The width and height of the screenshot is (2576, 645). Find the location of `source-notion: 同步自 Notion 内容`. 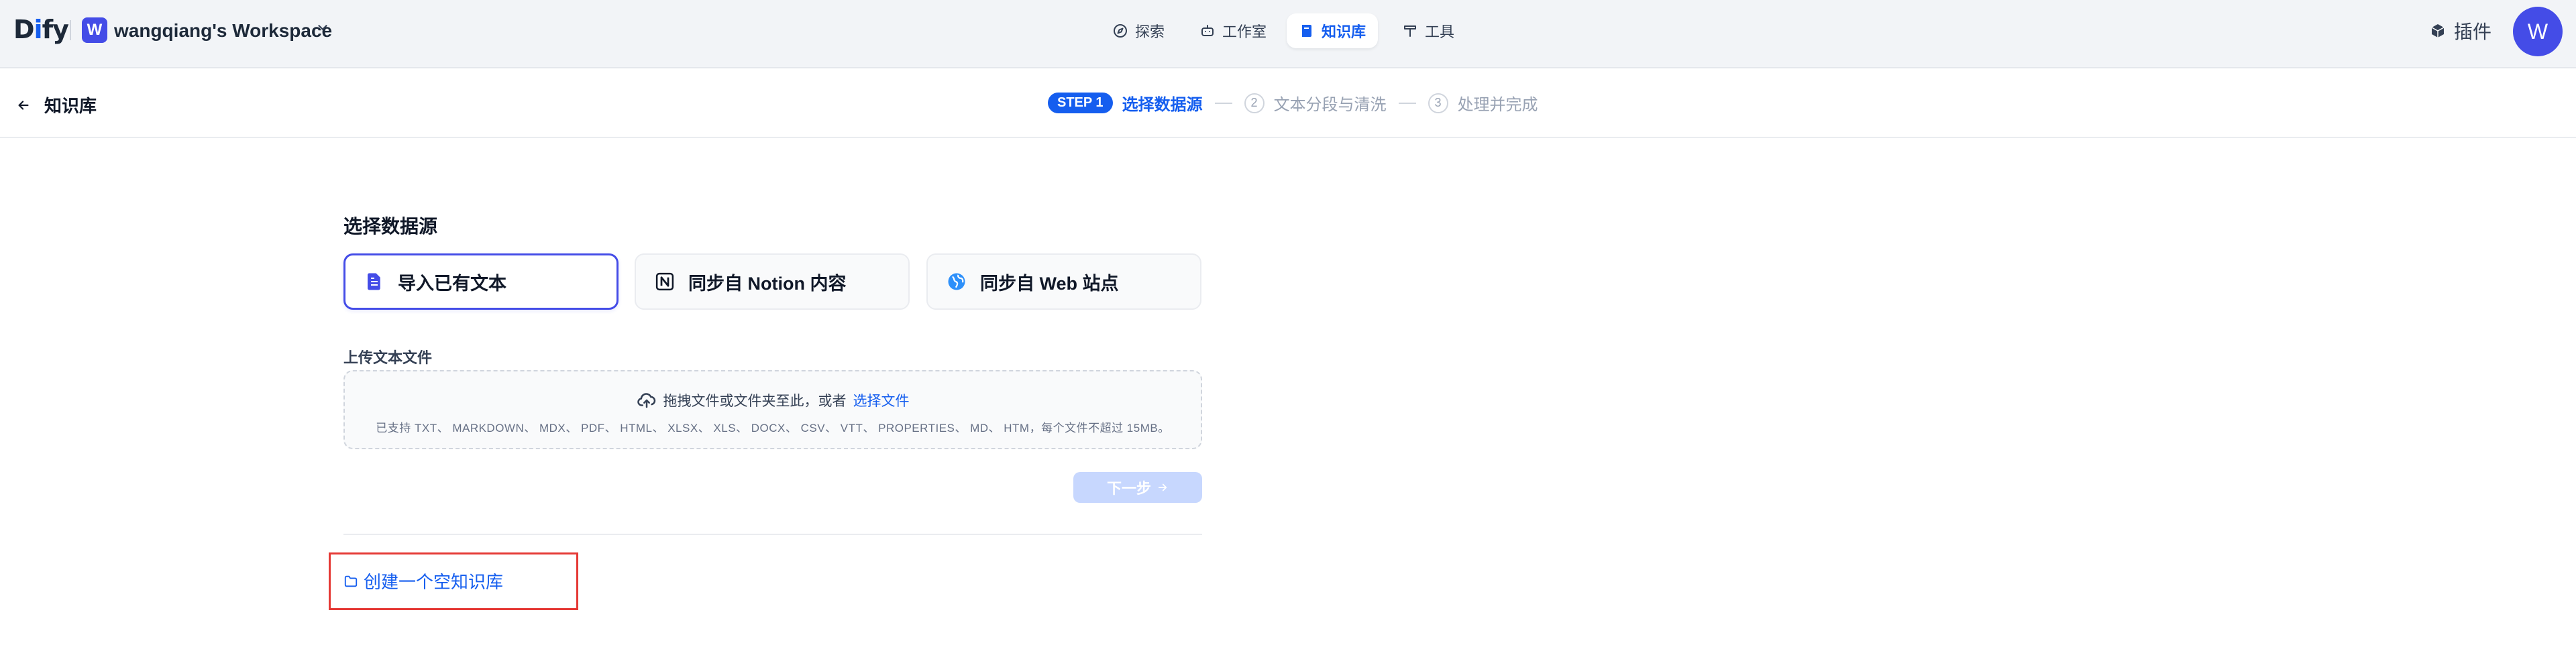

source-notion: 同步自 Notion 内容 is located at coordinates (772, 281).